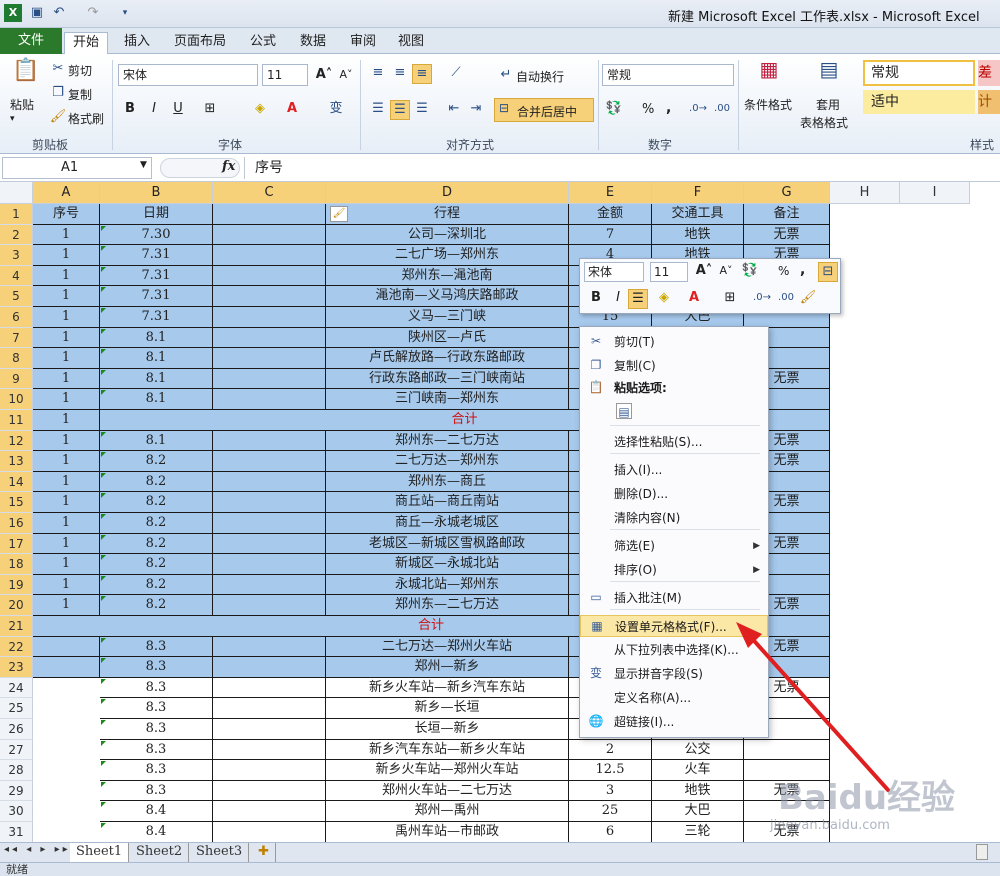 The height and width of the screenshot is (876, 1000). I want to click on mini-increase-font-icon: A˄, so click(704, 272).